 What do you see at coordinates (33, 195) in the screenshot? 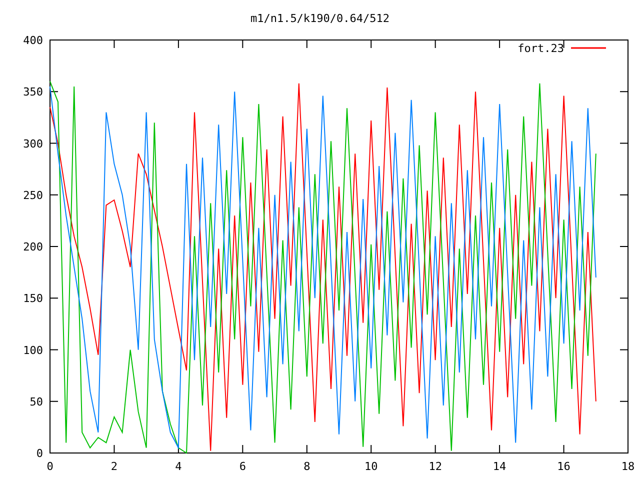
I see `tick-label: 250` at bounding box center [33, 195].